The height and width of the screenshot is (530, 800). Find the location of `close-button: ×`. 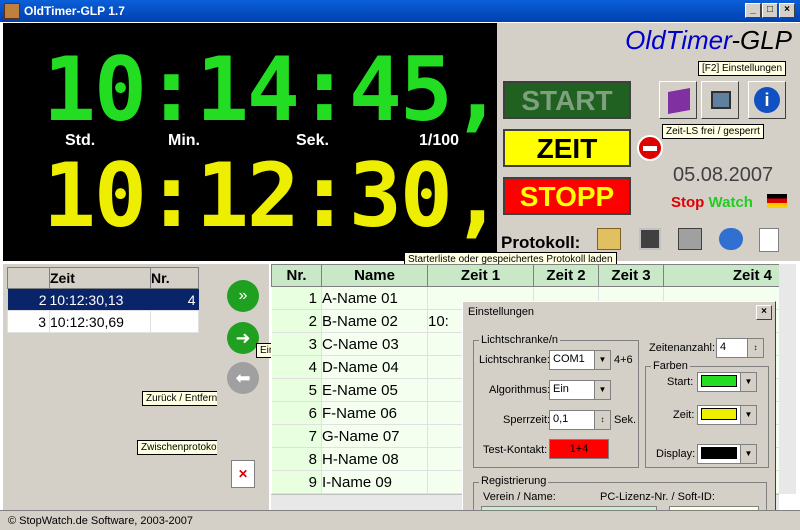

close-button: × is located at coordinates (787, 10).